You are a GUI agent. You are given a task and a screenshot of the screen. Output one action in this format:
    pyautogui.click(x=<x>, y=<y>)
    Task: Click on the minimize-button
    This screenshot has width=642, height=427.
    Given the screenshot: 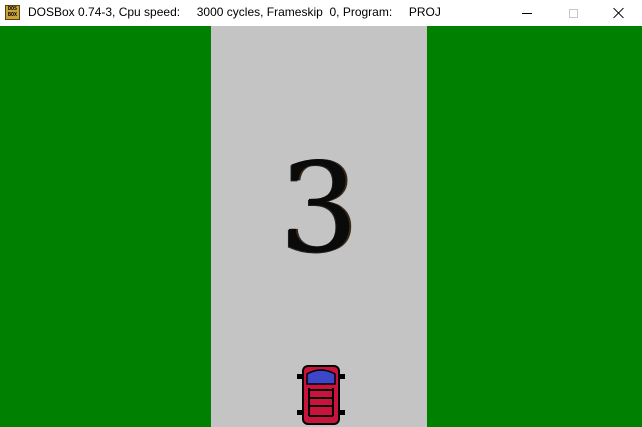 What is the action you would take?
    pyautogui.click(x=527, y=13)
    